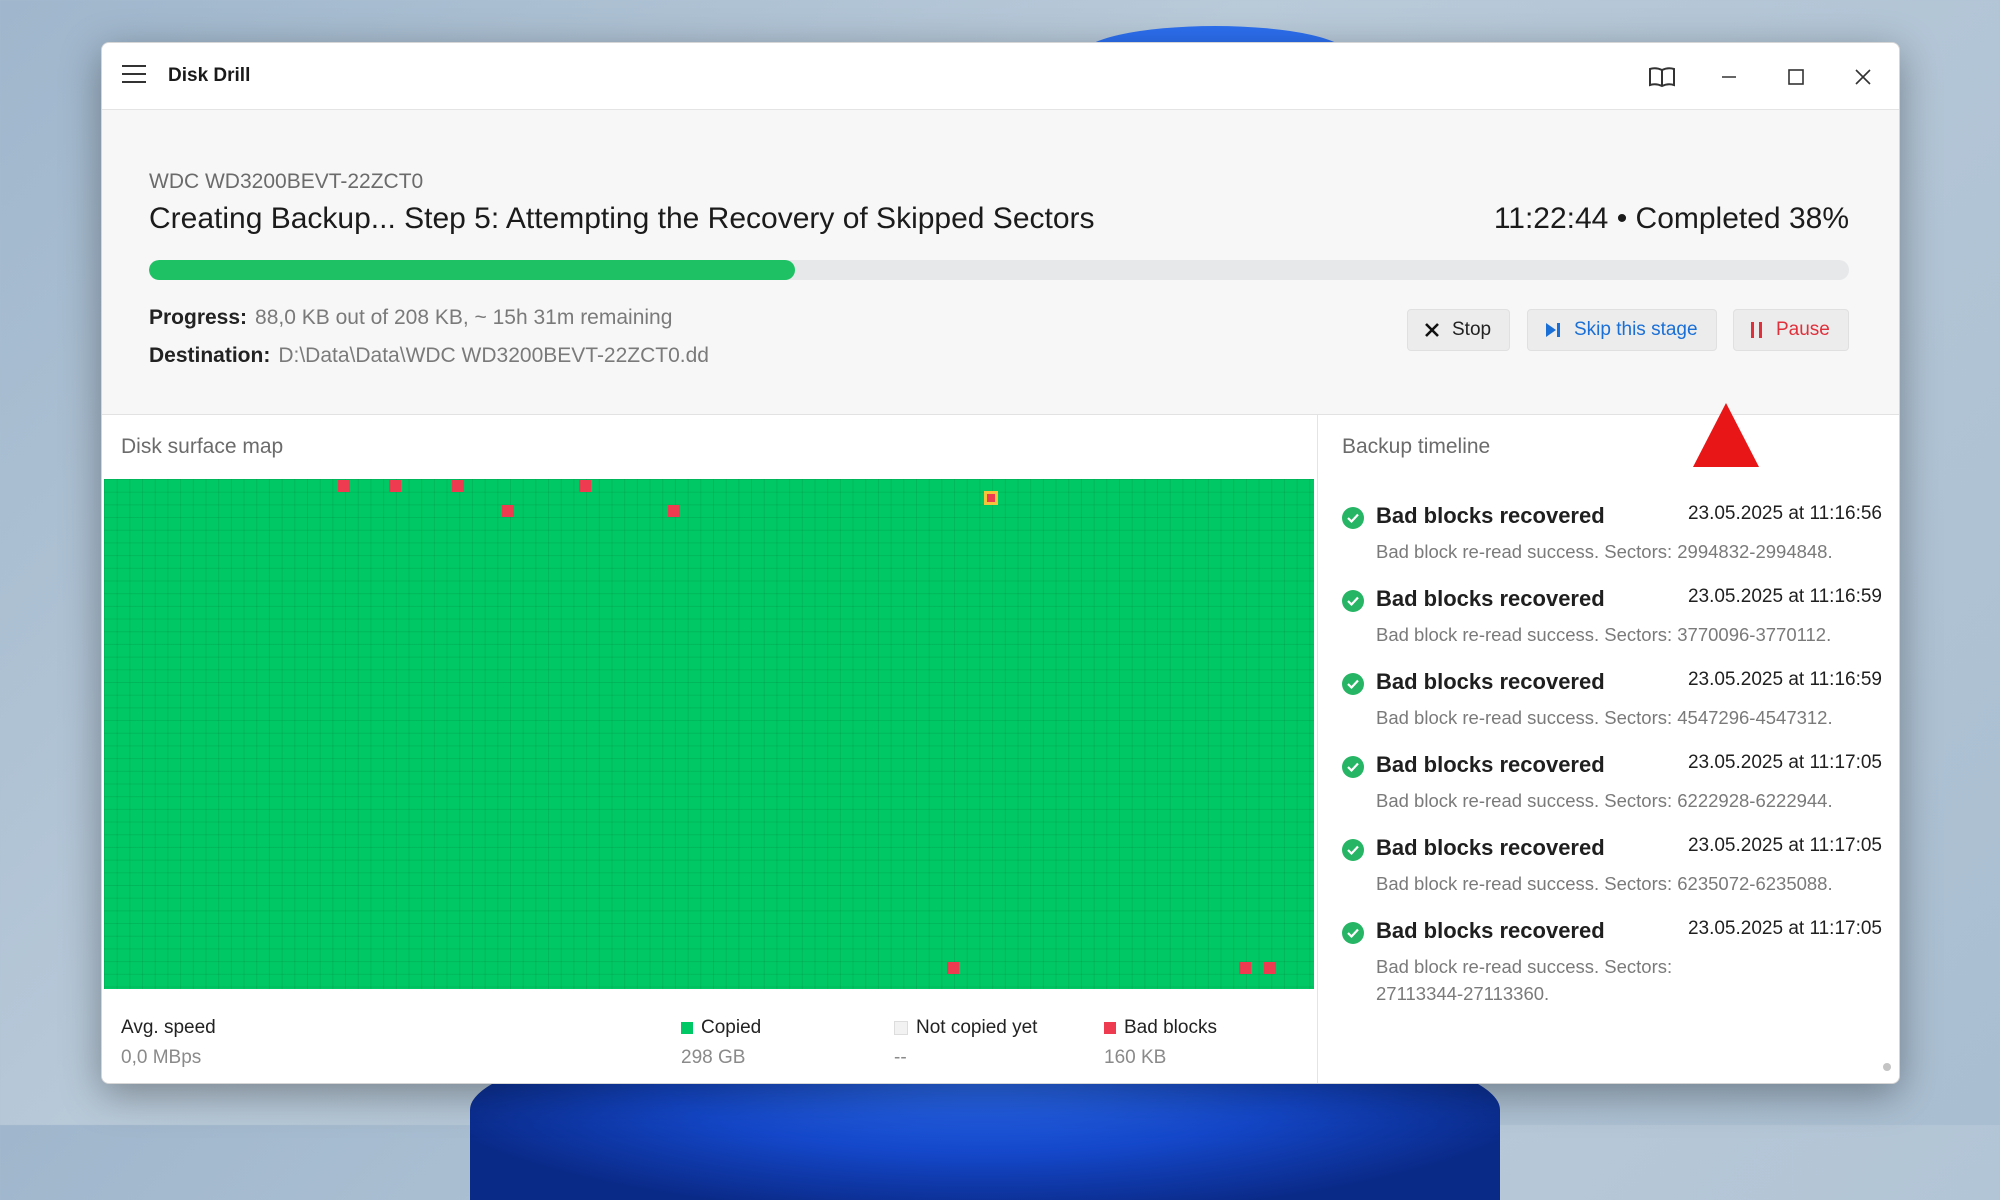  I want to click on not-copied-swatch, so click(901, 1028).